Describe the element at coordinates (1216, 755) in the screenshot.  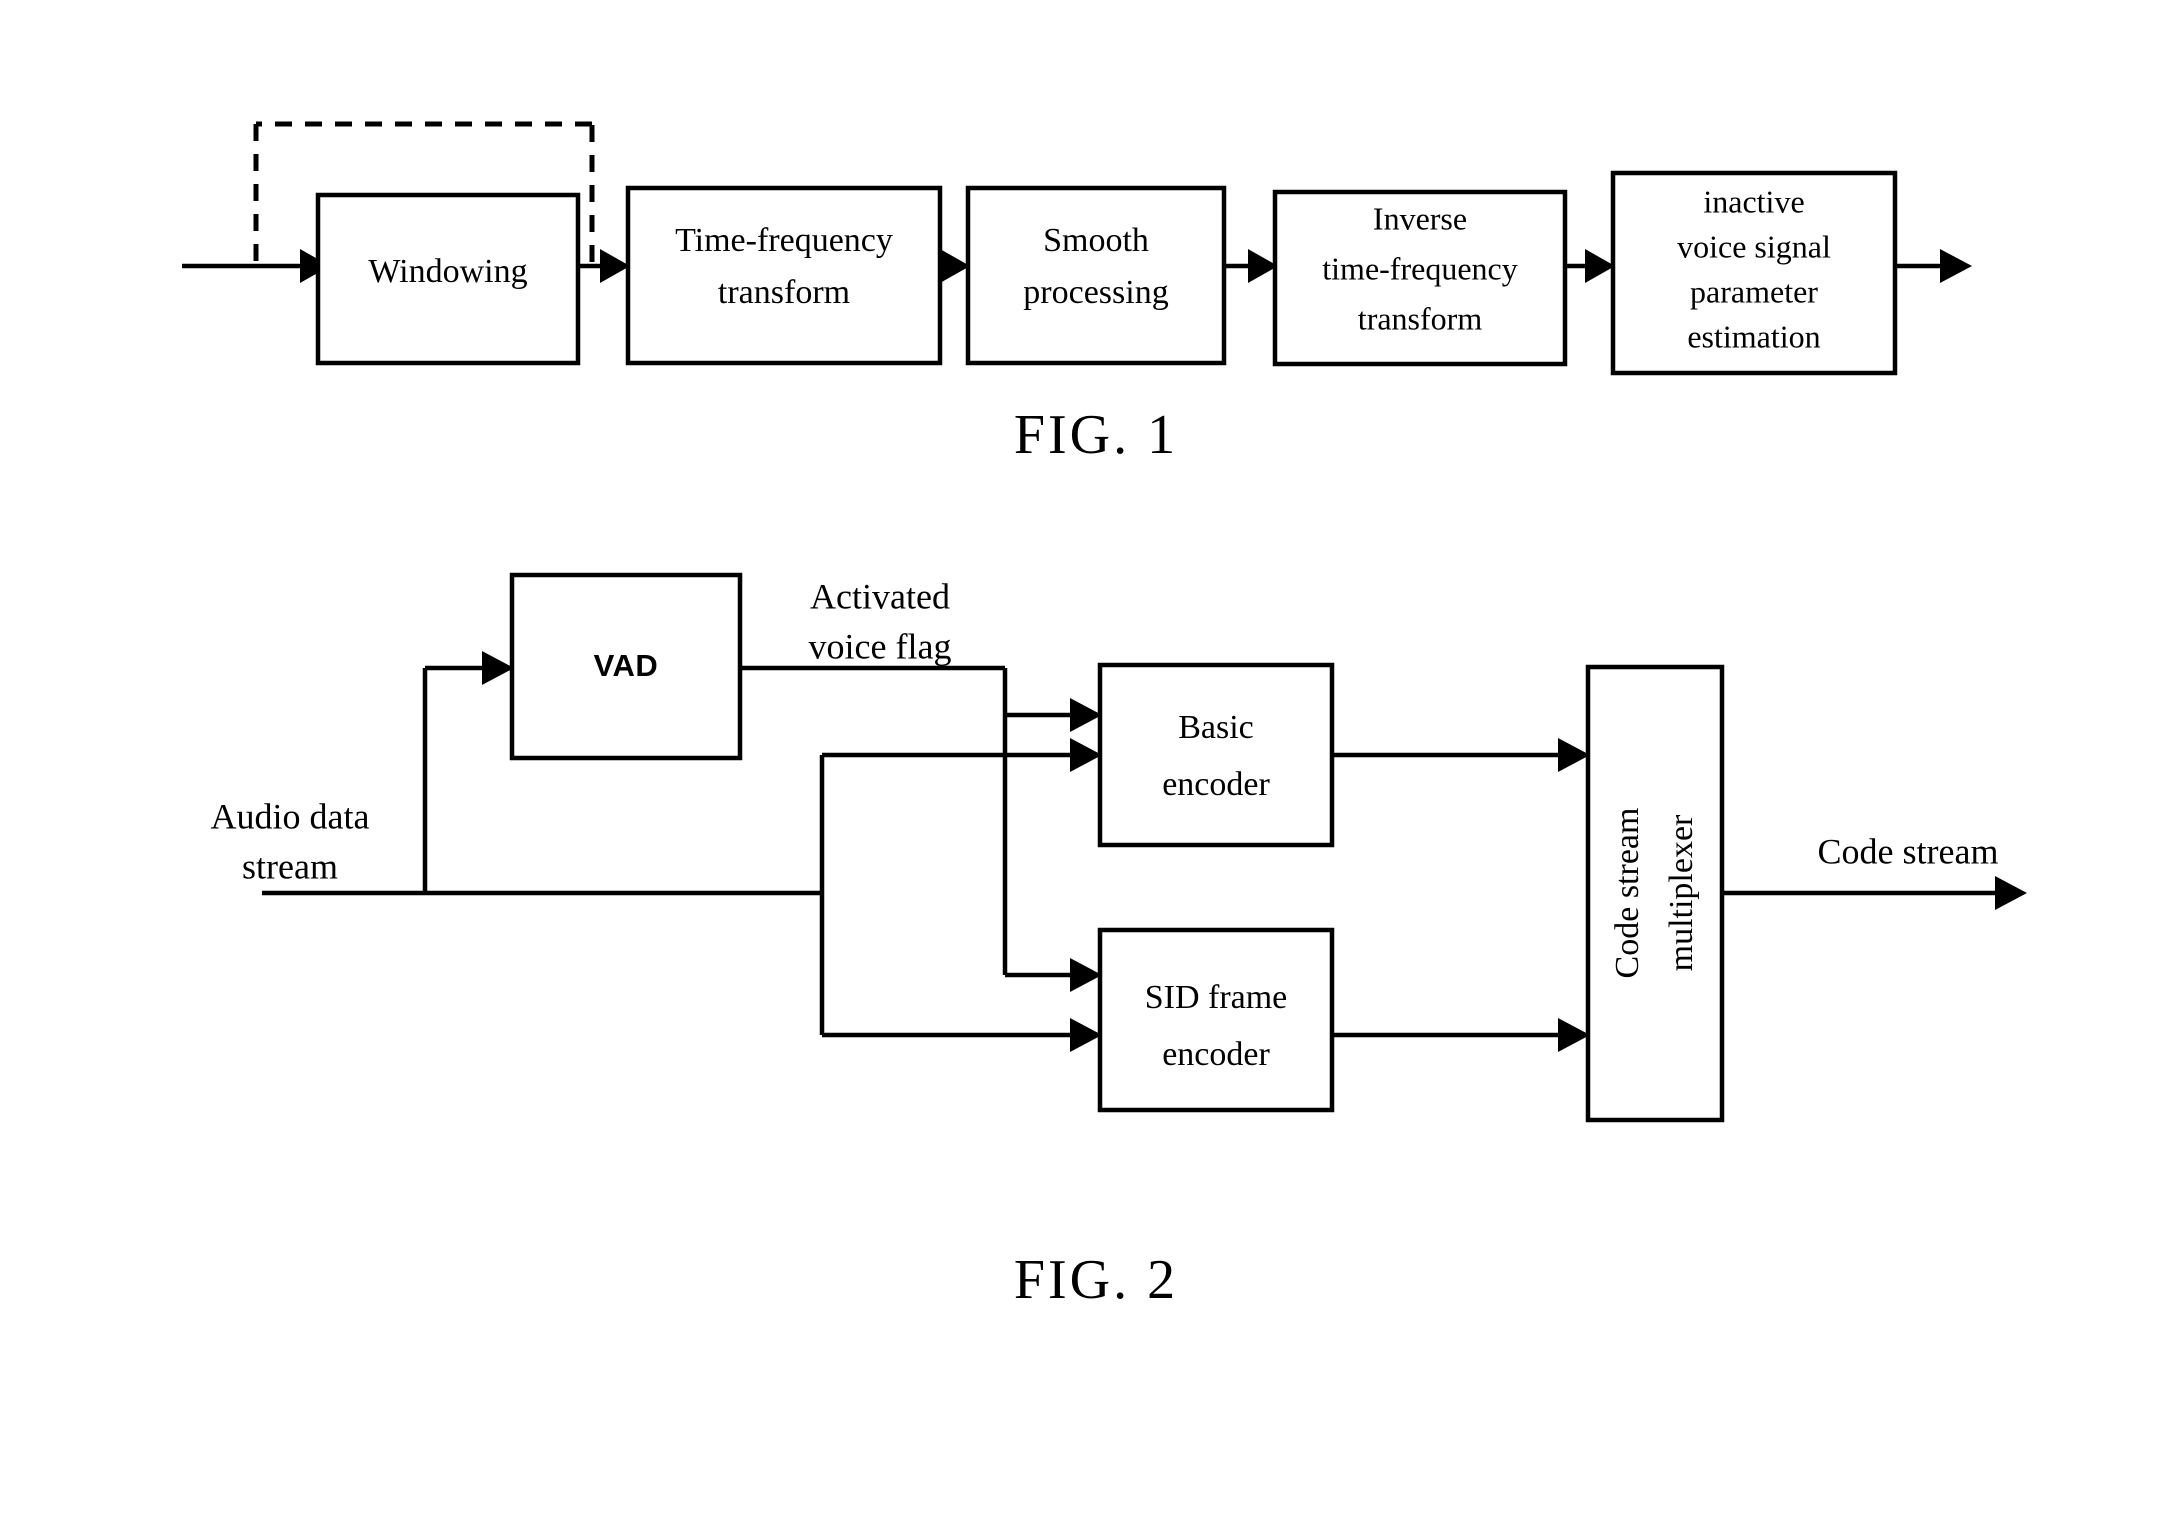
I see `block-basic-encoder: Basic encoder` at that location.